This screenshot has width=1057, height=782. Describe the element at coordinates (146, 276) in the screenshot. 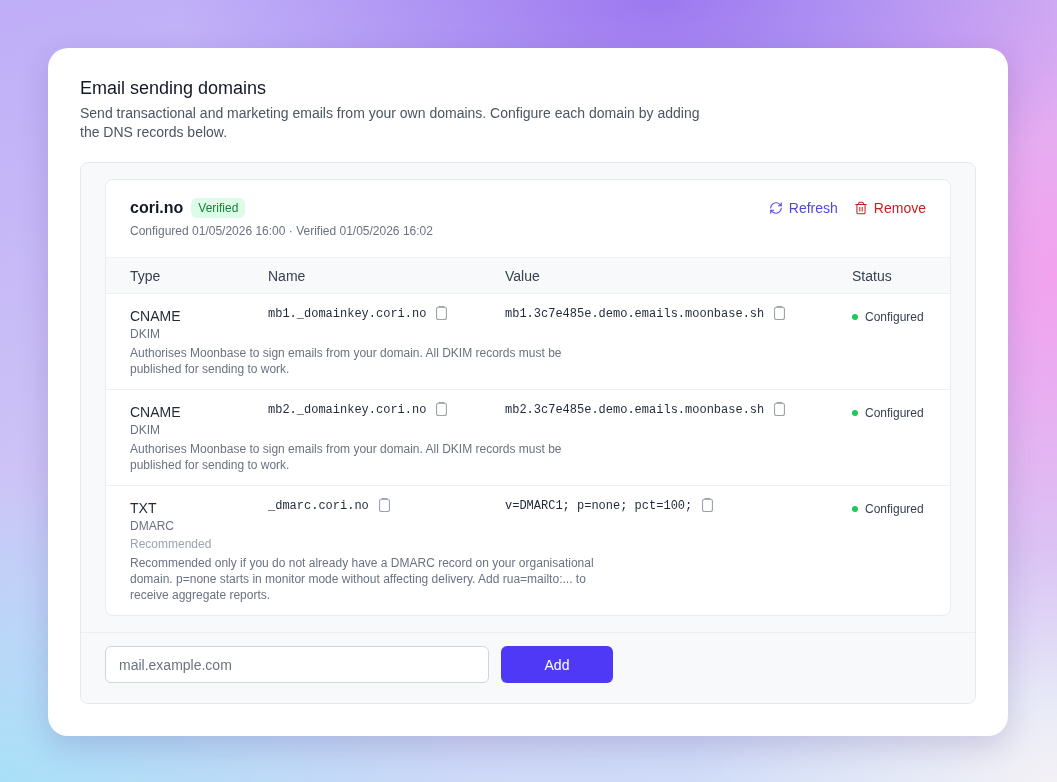

I see `column-header: Type` at that location.